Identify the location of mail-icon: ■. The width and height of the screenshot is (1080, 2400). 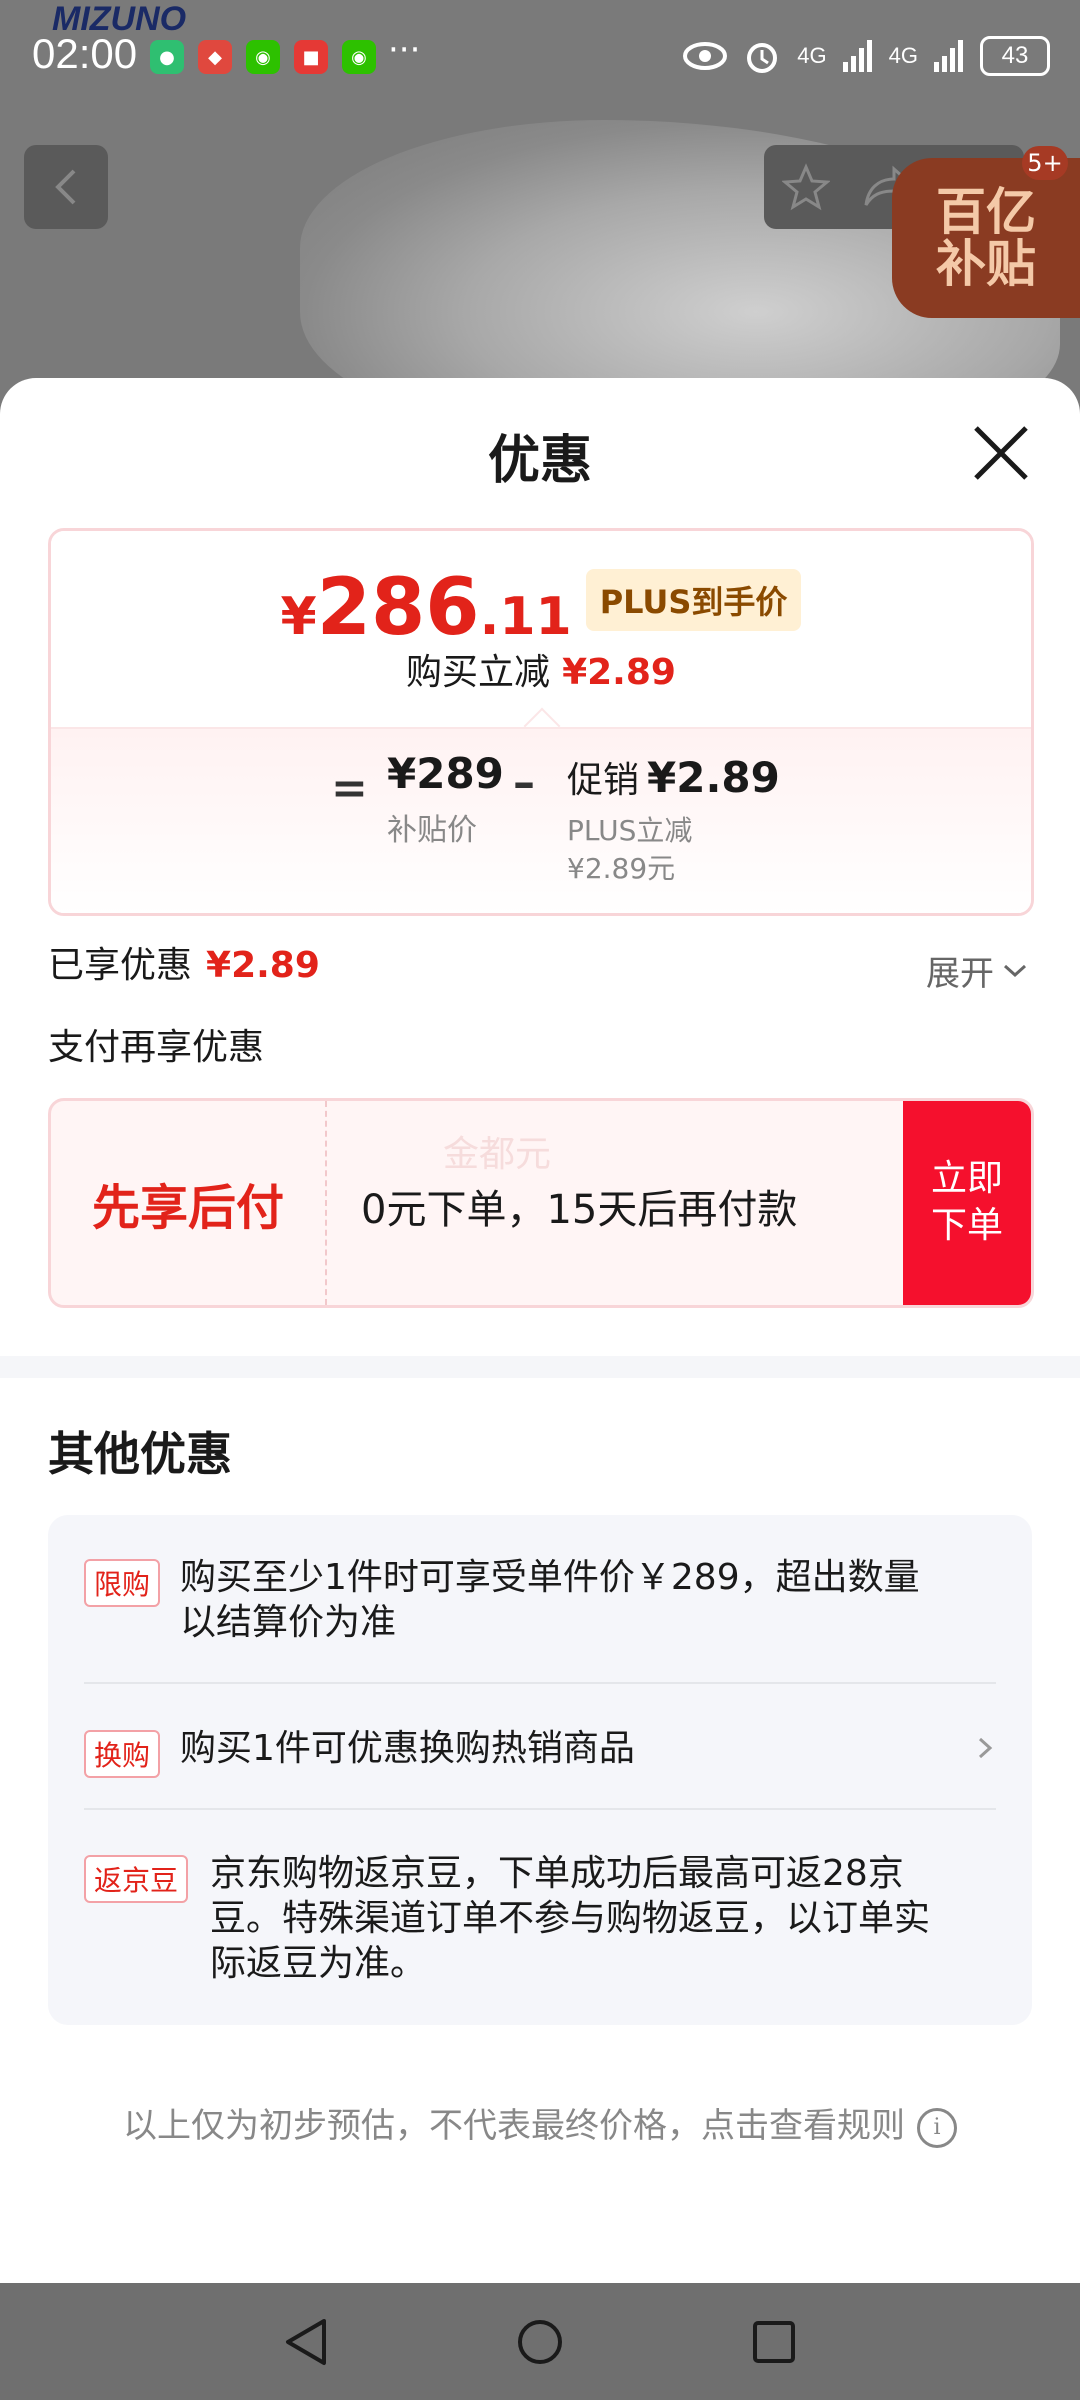
(311, 57).